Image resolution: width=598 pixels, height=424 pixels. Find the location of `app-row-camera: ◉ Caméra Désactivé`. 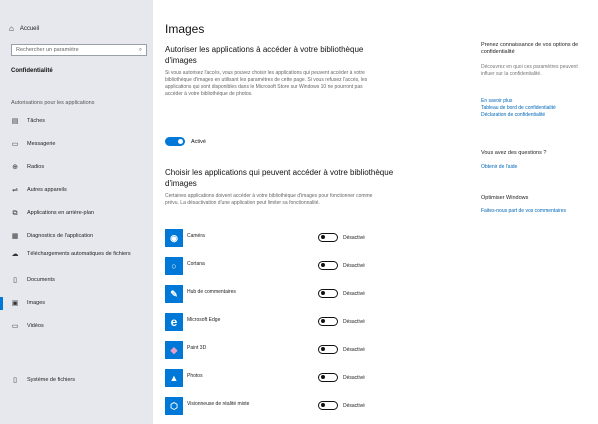

app-row-camera: ◉ Caméra Désactivé is located at coordinates (310, 238).